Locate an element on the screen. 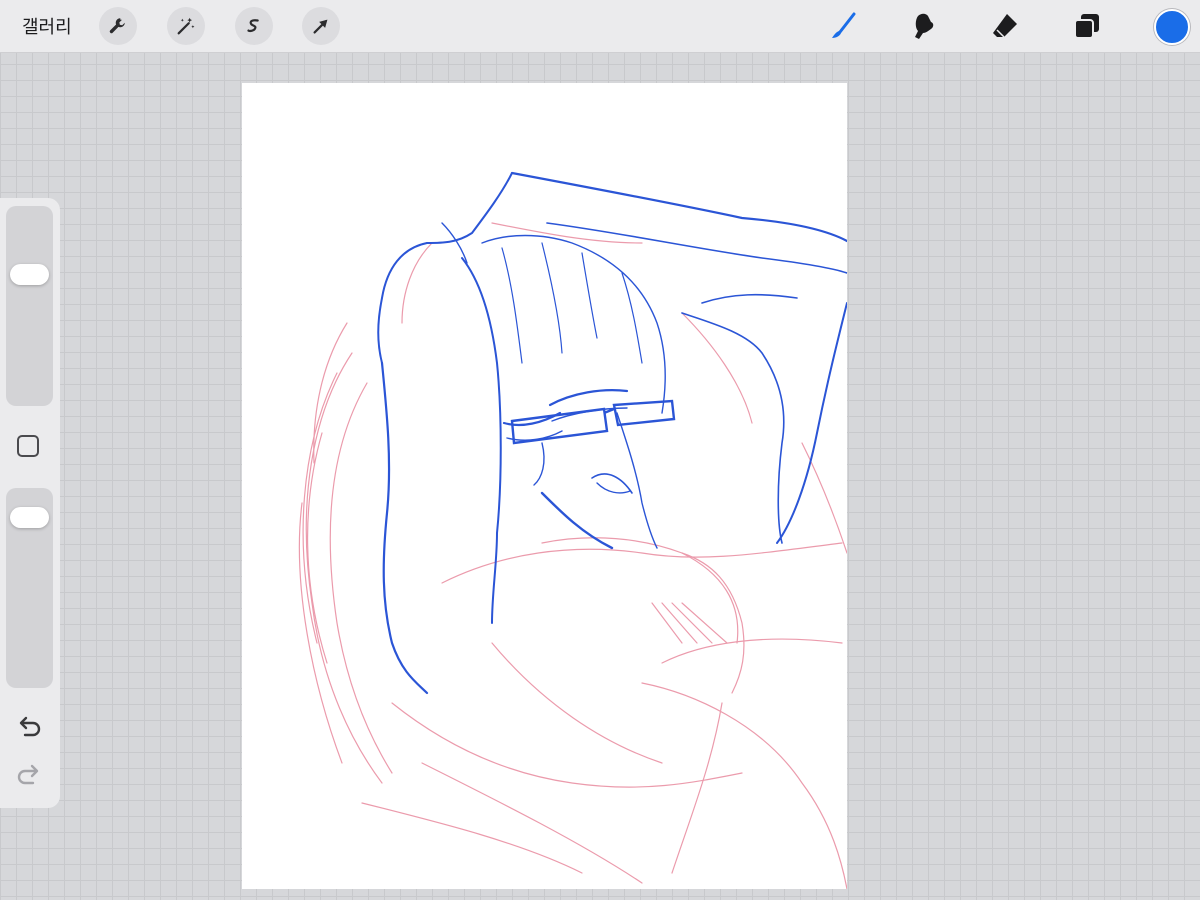 The height and width of the screenshot is (900, 1200). modify-button is located at coordinates (28, 446).